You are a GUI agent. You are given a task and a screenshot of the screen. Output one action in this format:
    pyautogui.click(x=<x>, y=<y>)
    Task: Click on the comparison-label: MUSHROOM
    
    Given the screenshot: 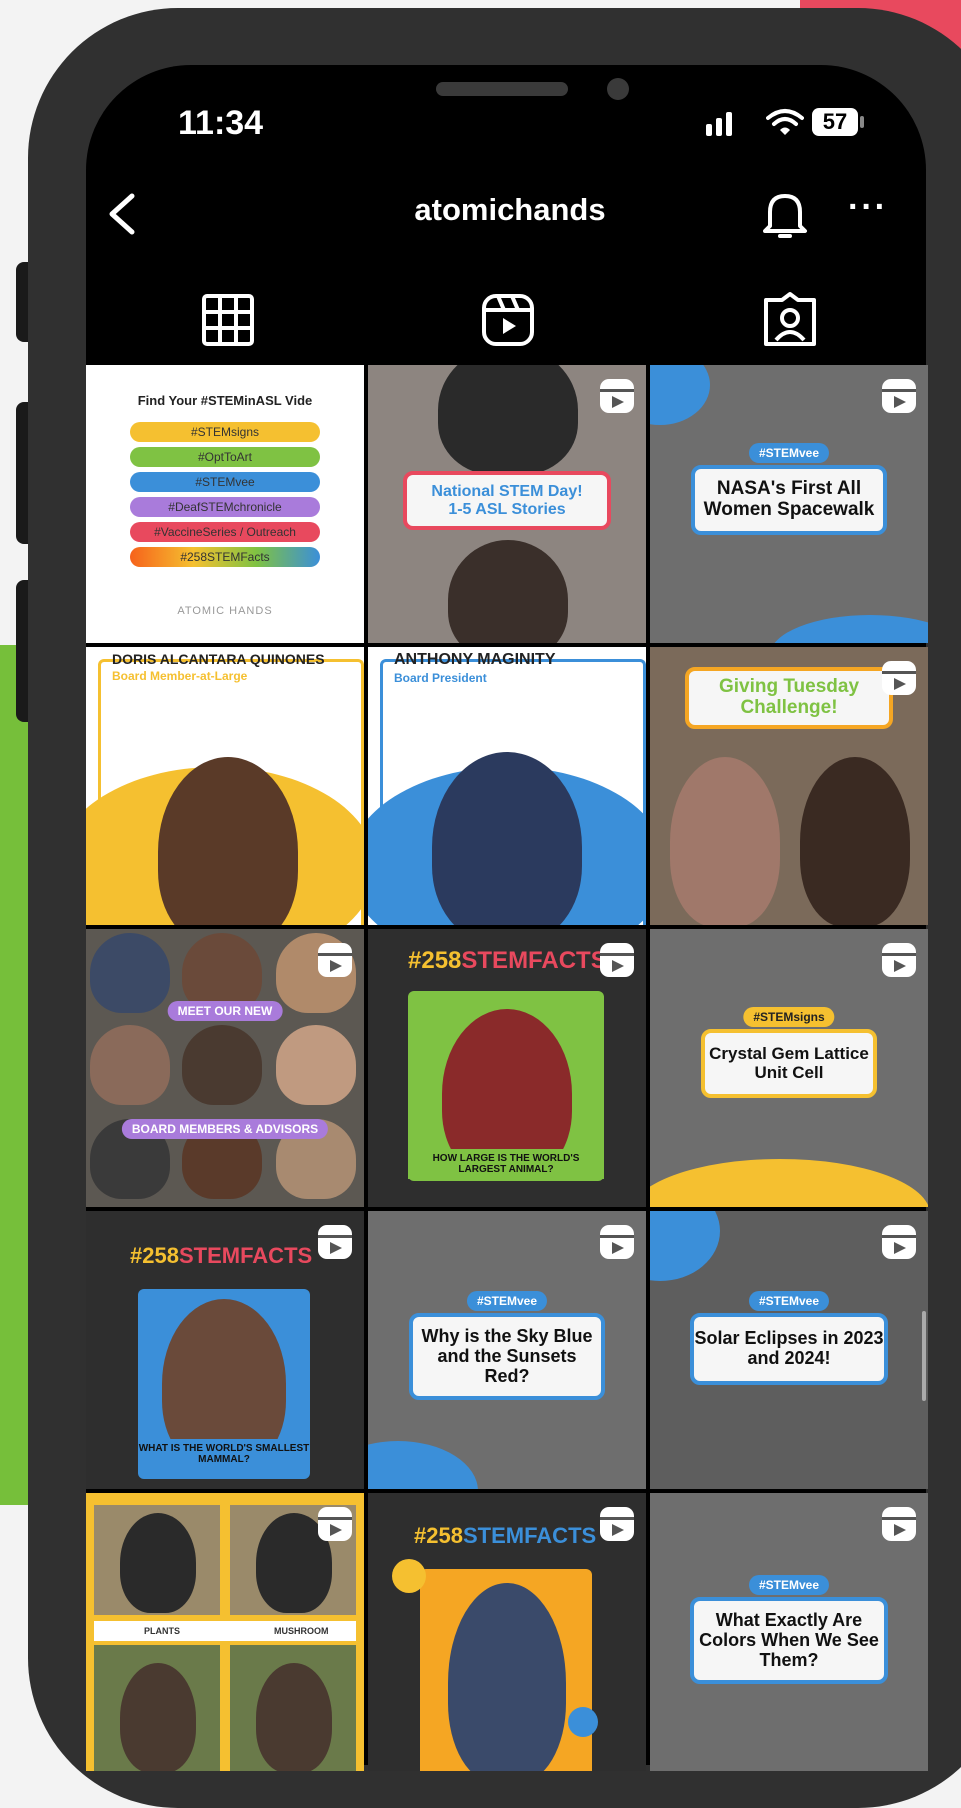 What is the action you would take?
    pyautogui.click(x=301, y=1631)
    